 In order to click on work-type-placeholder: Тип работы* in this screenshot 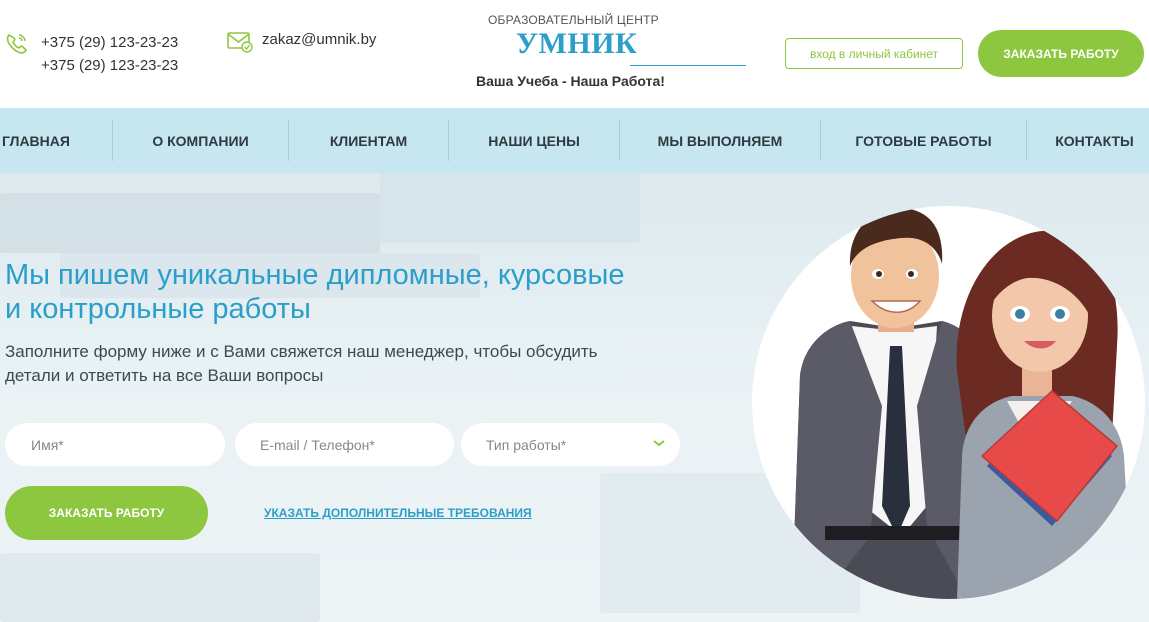, I will do `click(526, 444)`.